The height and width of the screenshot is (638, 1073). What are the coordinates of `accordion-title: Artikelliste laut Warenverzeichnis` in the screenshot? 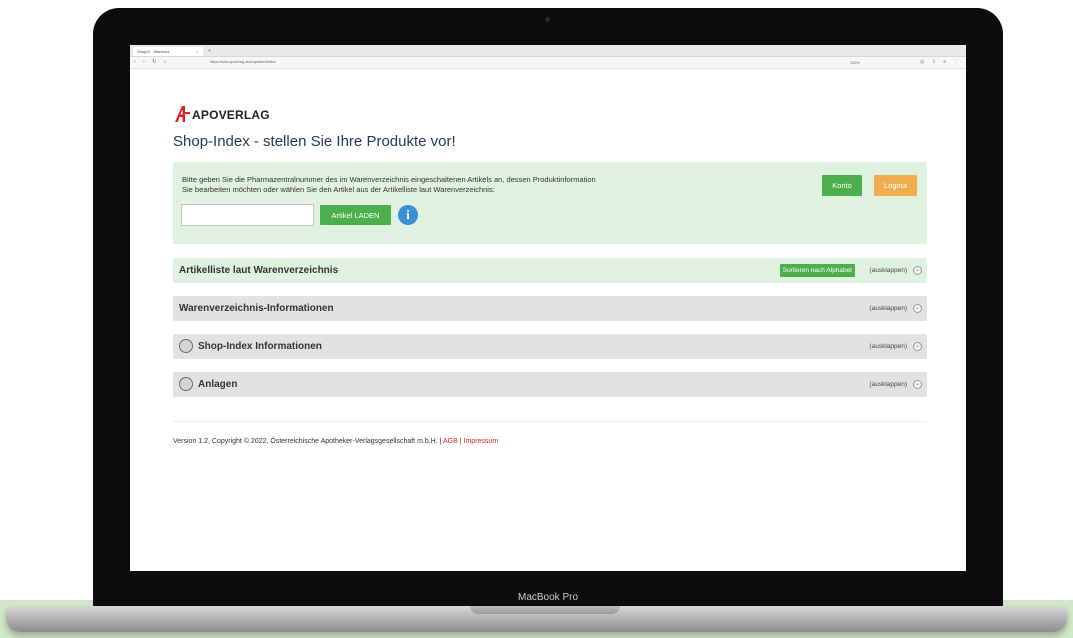 It's located at (259, 270).